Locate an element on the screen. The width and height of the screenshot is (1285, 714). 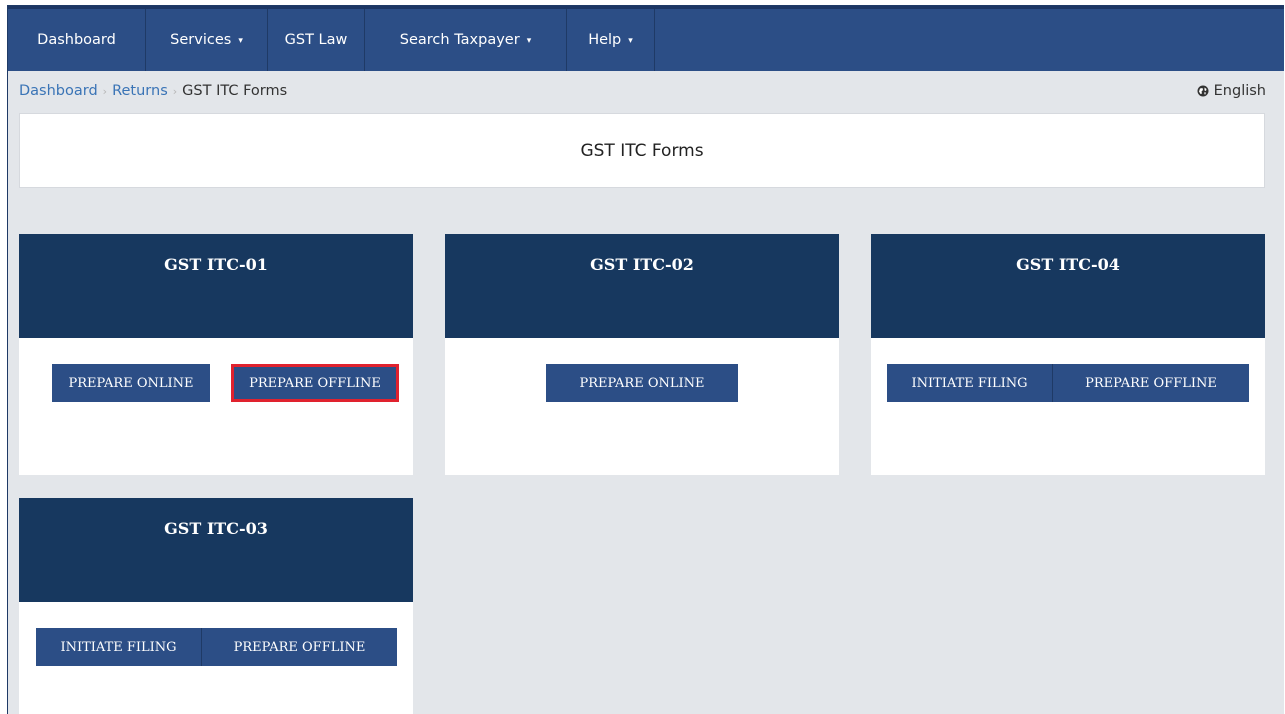
card-header: GST ITC-01 is located at coordinates (216, 286).